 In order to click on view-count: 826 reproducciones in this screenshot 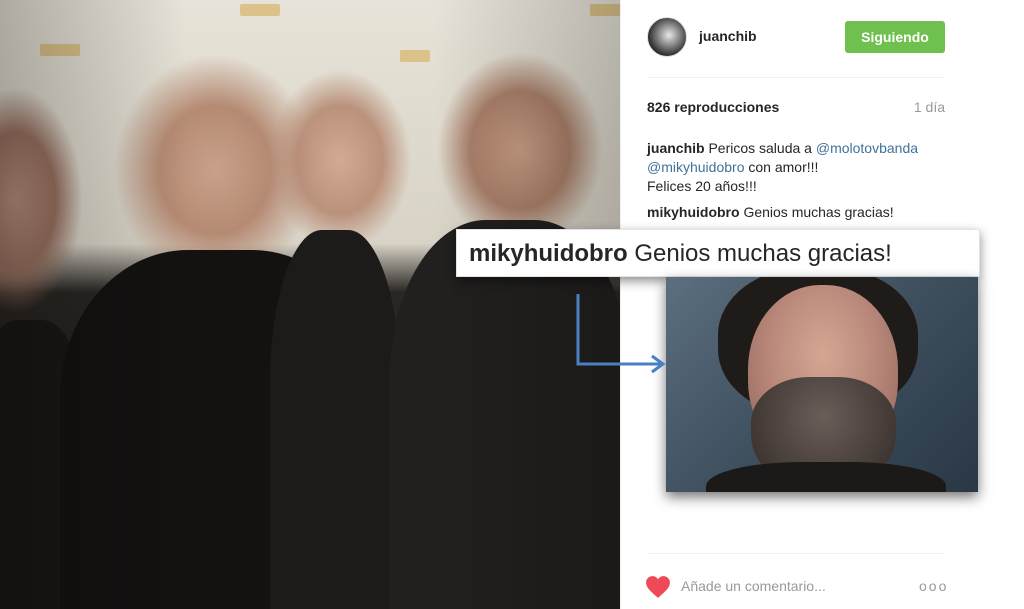, I will do `click(713, 107)`.